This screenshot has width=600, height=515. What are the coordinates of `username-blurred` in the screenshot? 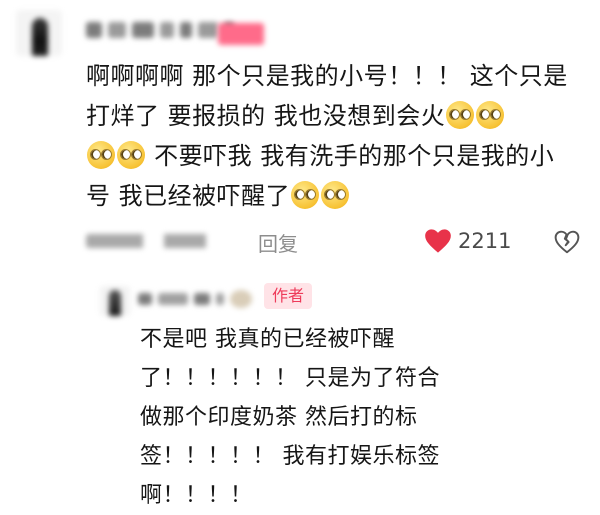 It's located at (160, 30).